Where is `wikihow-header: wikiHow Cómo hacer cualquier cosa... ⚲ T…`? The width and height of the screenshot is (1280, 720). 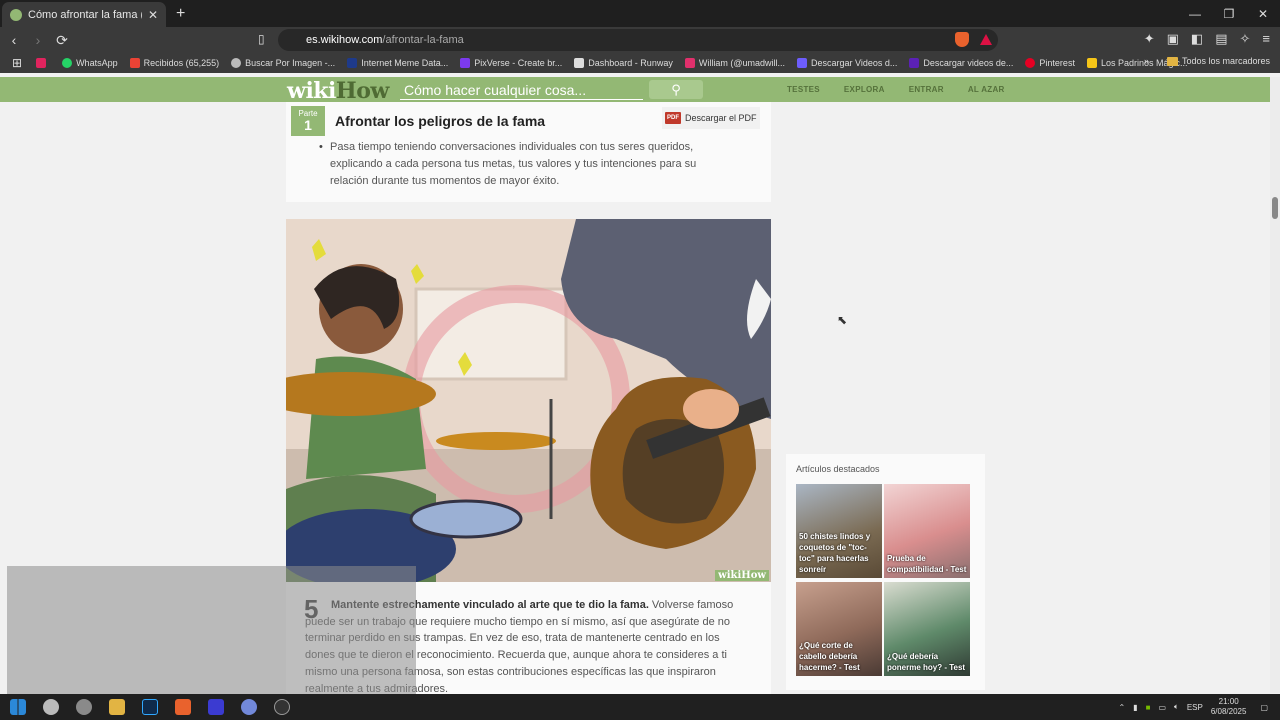
wikihow-header: wikiHow Cómo hacer cualquier cosa... ⚲ T… is located at coordinates (640, 90).